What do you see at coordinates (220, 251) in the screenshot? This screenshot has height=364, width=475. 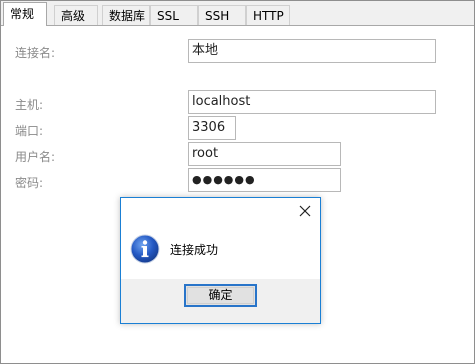 I see `dialog-body: 连接成功` at bounding box center [220, 251].